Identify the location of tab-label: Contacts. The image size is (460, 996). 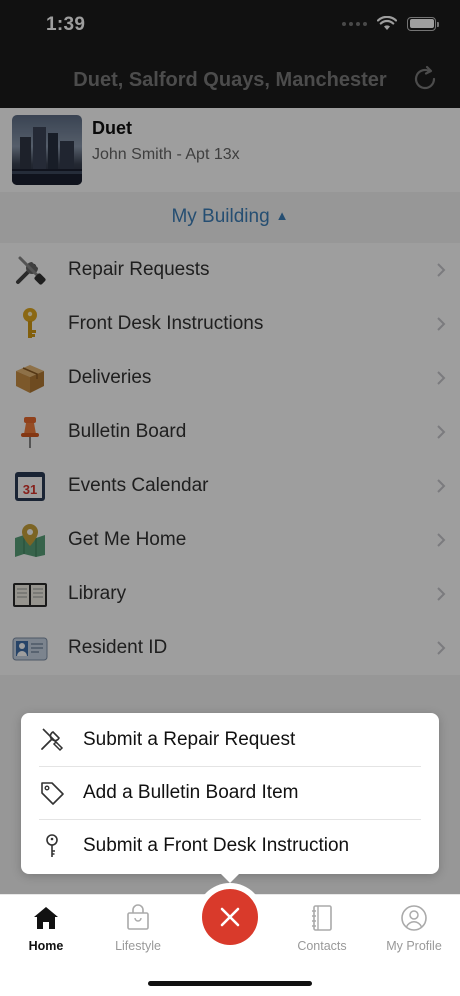
(322, 946).